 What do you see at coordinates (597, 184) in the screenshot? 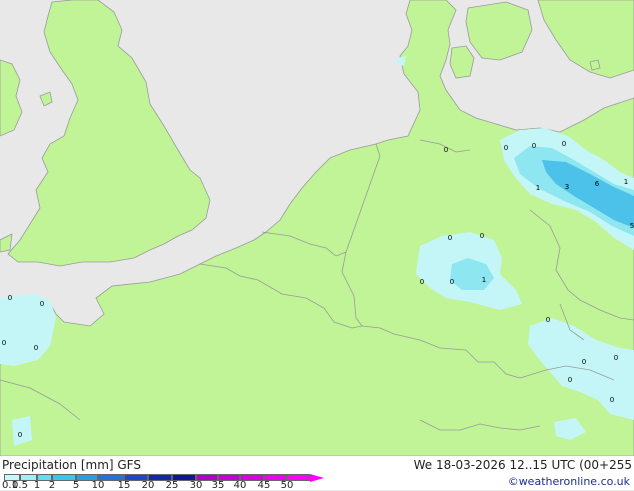
I see `precip-label: 6` at bounding box center [597, 184].